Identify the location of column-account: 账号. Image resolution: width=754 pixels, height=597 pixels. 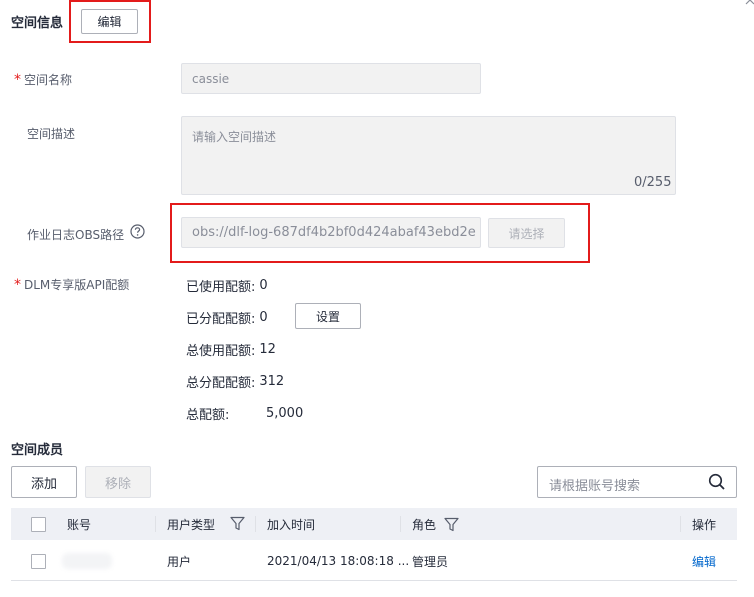
(79, 524).